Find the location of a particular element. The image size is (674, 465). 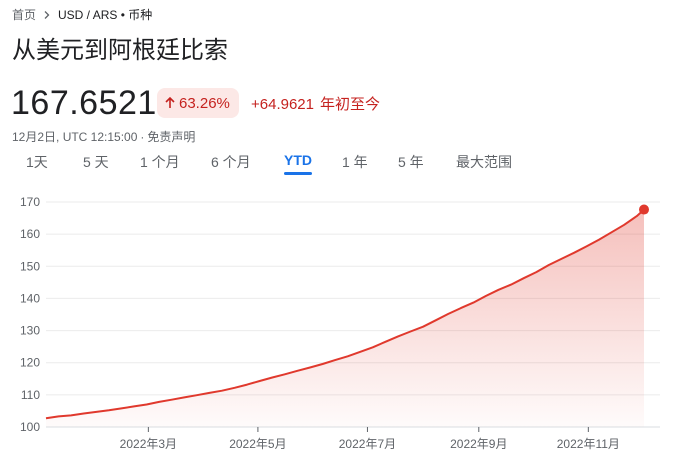

page-title: 从美元到阿根廷比索 is located at coordinates (120, 50).